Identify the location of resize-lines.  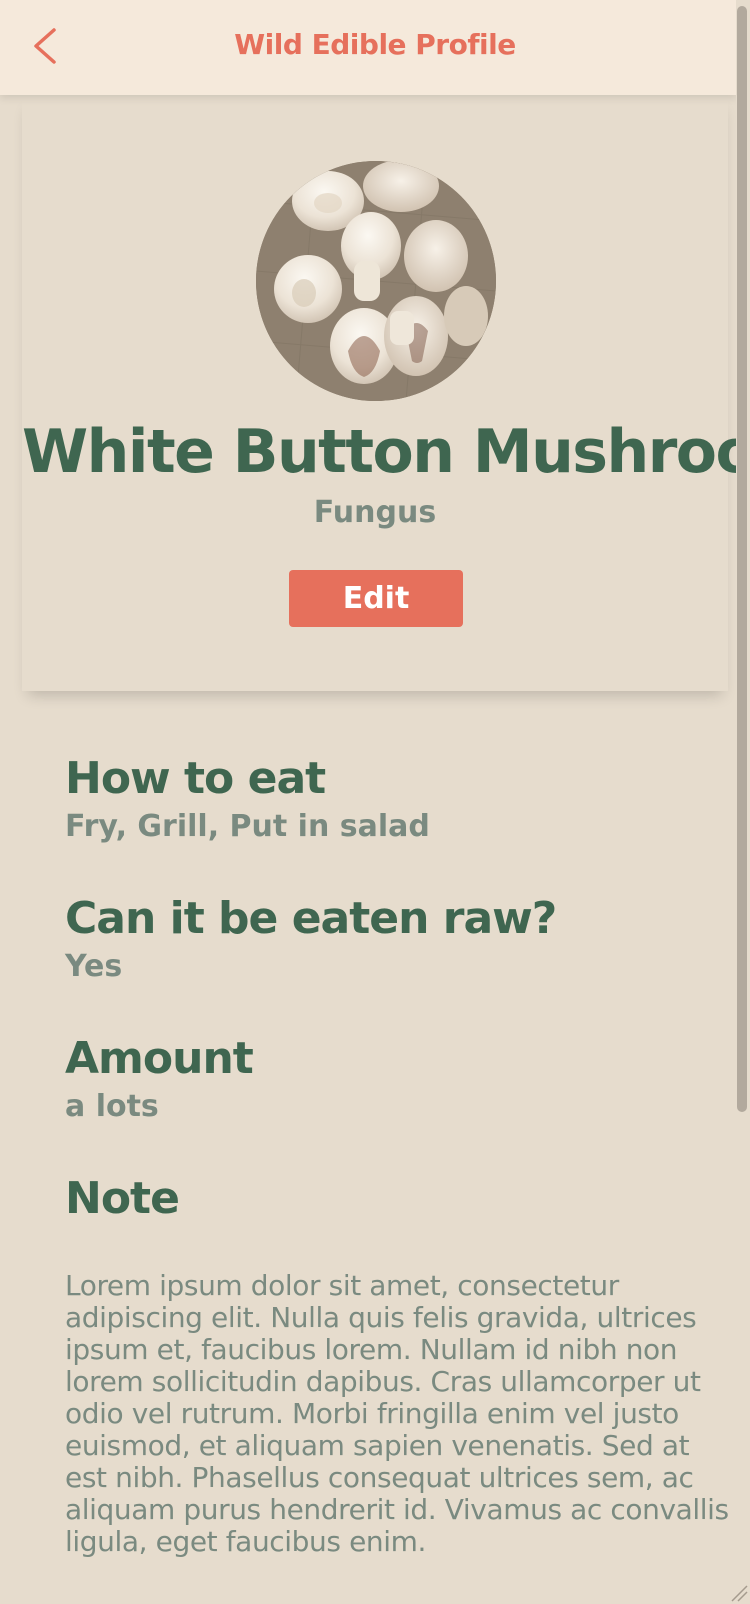
(739, 1593).